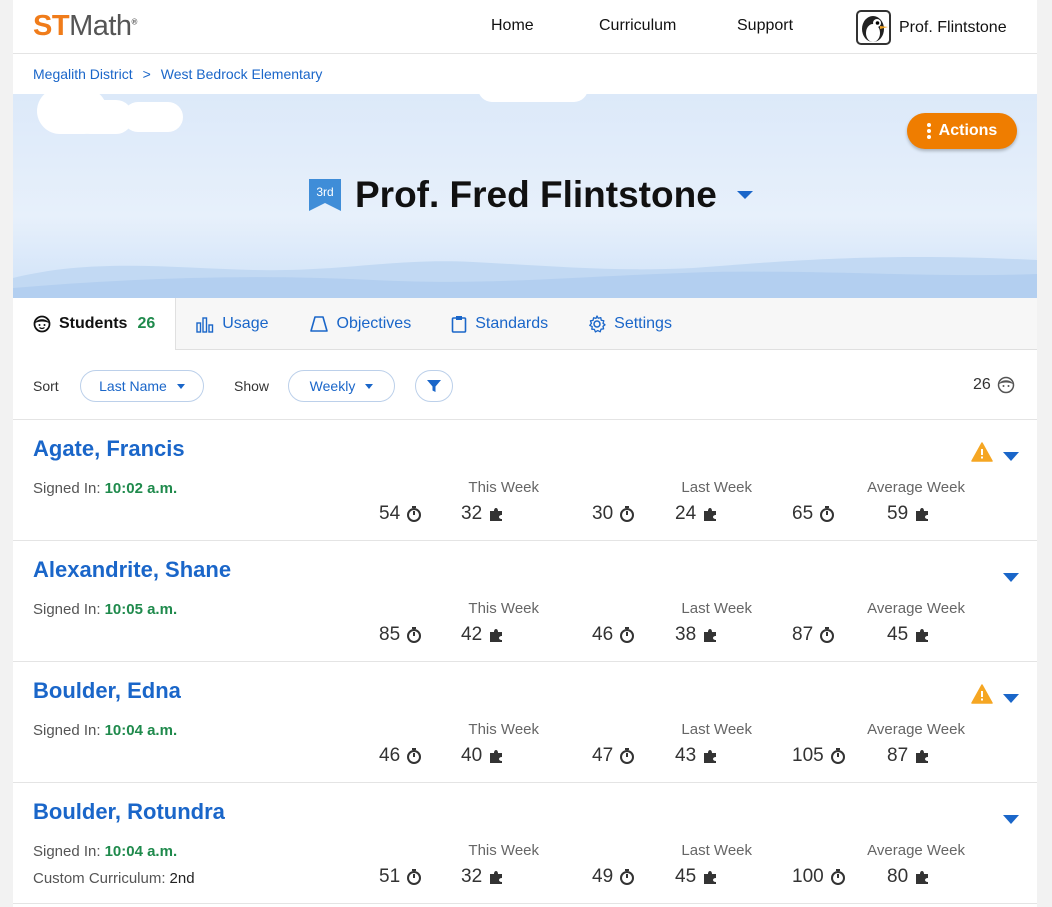  What do you see at coordinates (482, 756) in the screenshot?
I see `puzzles-stat: 40` at bounding box center [482, 756].